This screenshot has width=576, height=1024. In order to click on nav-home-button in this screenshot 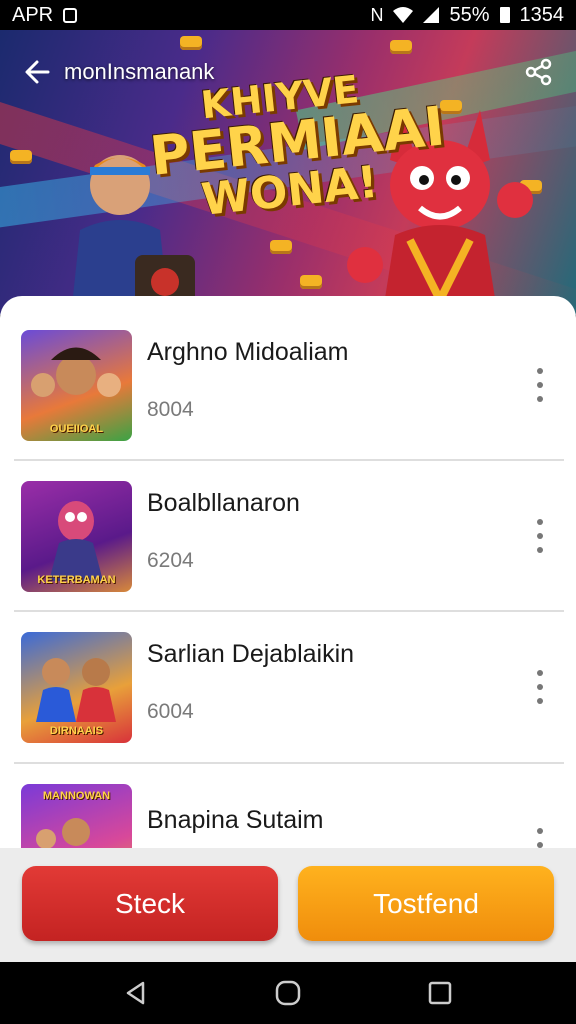, I will do `click(288, 993)`.